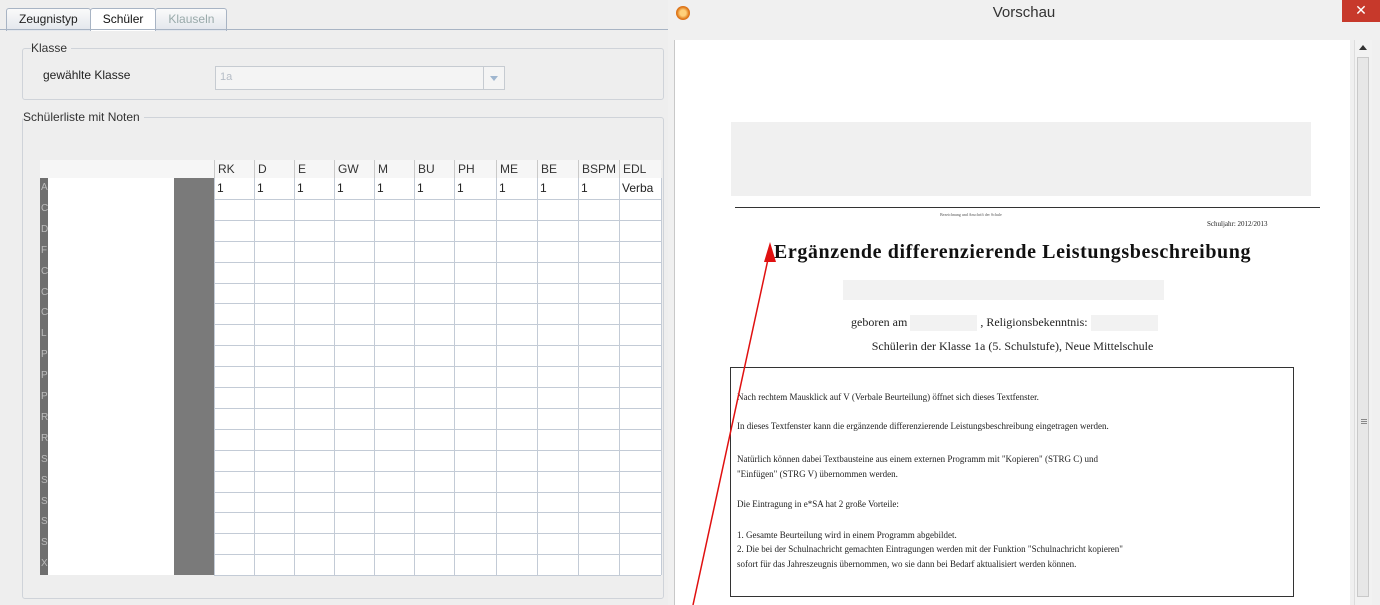 This screenshot has width=1380, height=605. Describe the element at coordinates (45, 229) in the screenshot. I see `row-initial: D` at that location.